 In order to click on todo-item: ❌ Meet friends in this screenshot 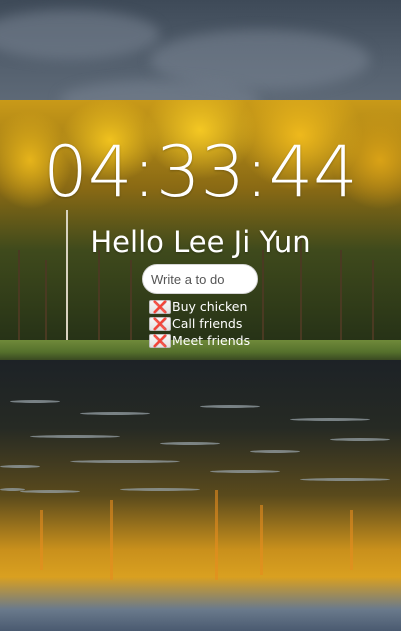, I will do `click(199, 340)`.